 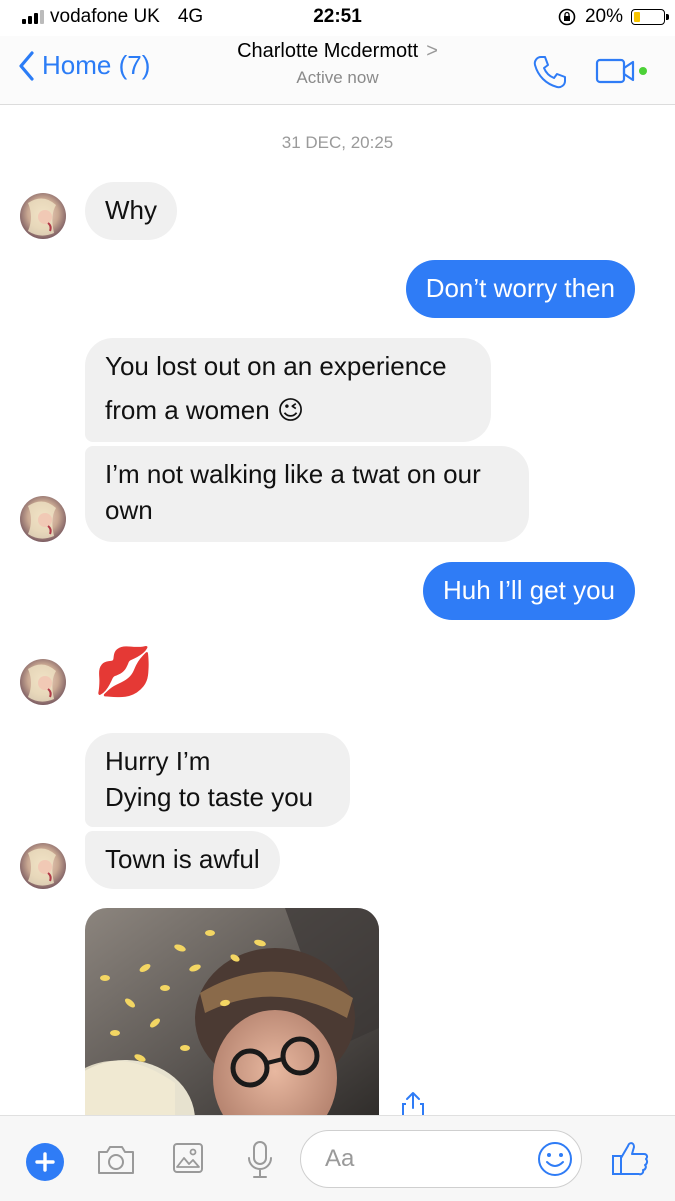 What do you see at coordinates (337, 64) in the screenshot?
I see `contact-title: Charlotte Mcdermott > Active now` at bounding box center [337, 64].